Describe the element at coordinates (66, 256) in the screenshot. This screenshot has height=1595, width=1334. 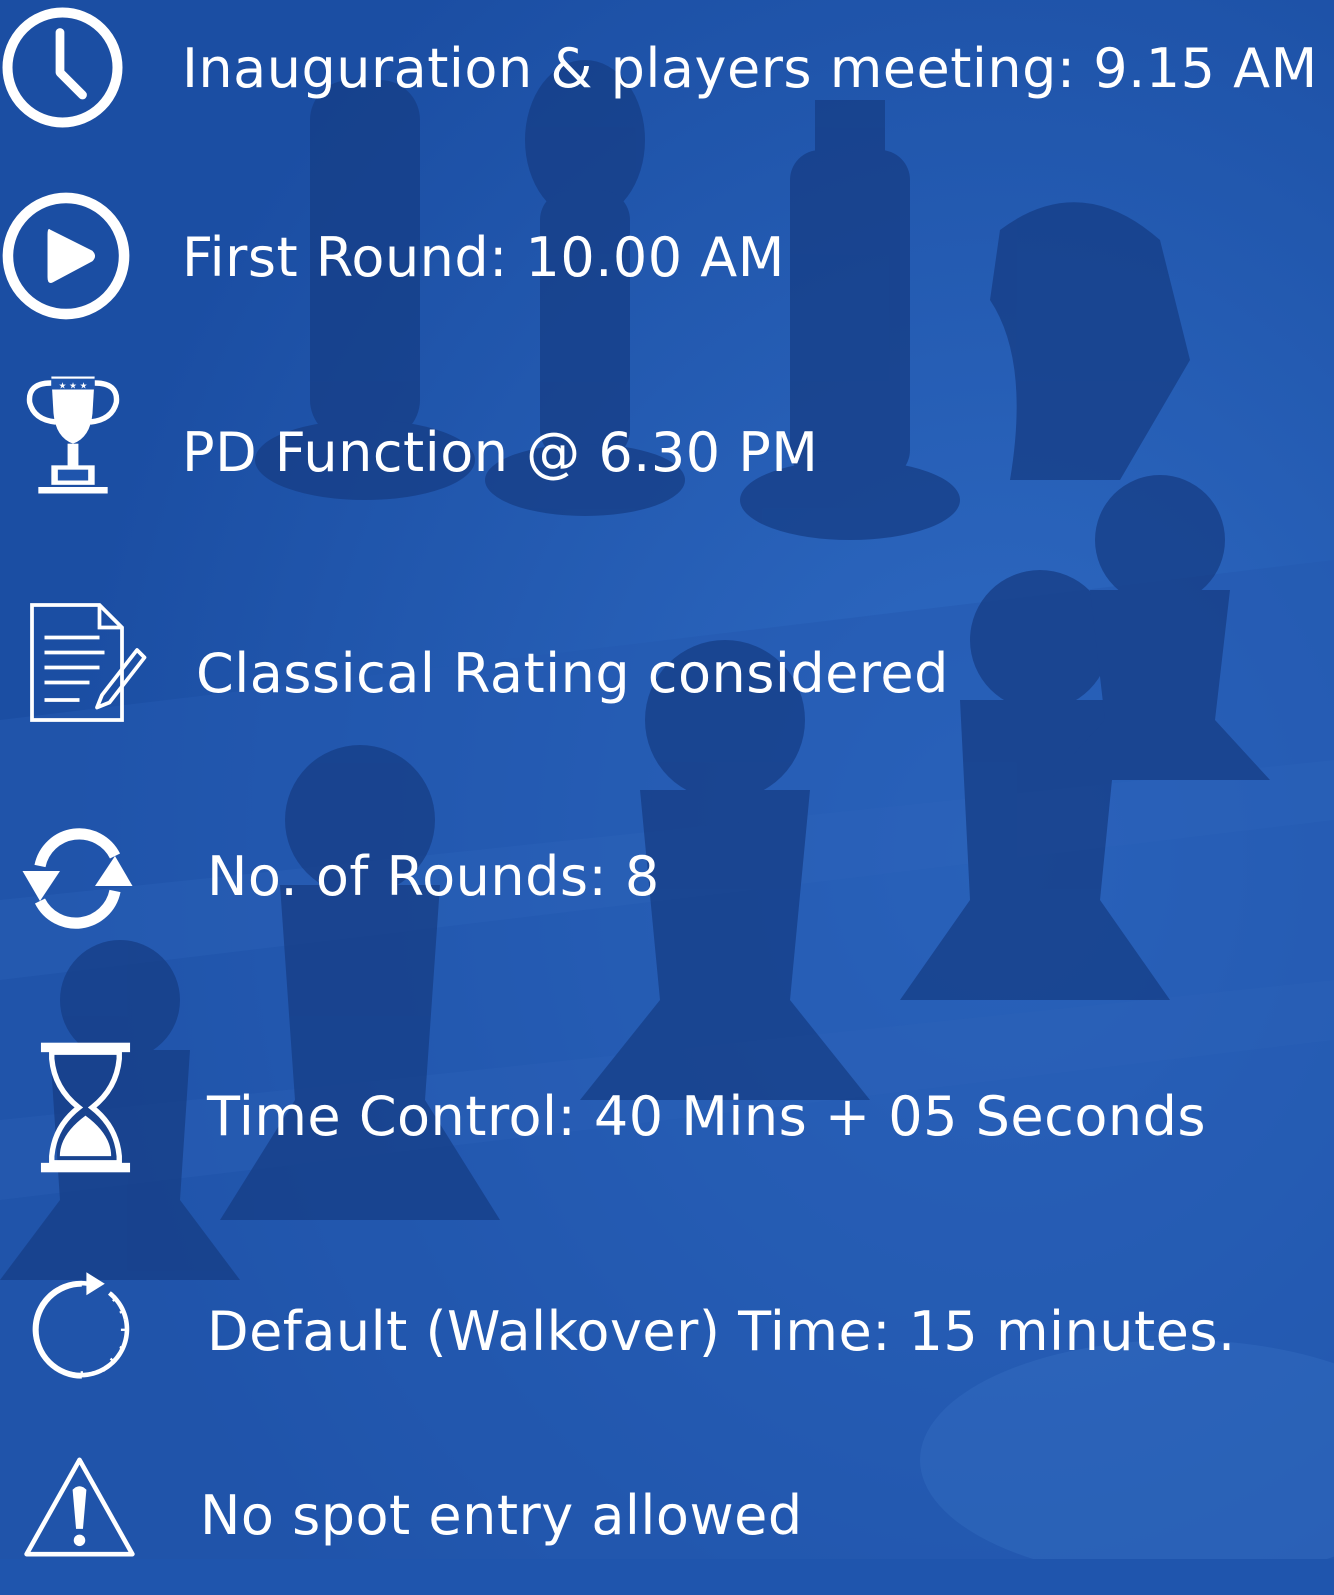
I see `play-icon` at that location.